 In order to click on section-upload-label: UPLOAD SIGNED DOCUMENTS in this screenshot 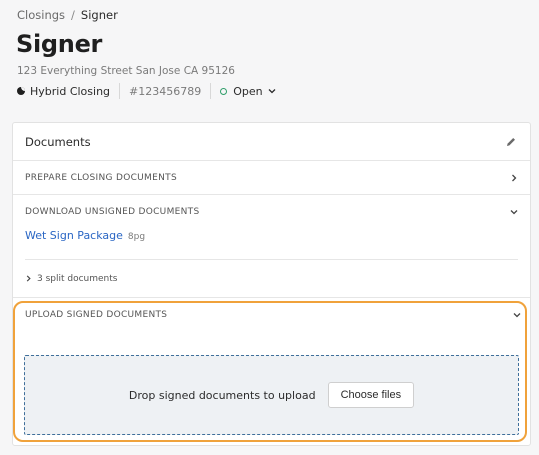, I will do `click(96, 315)`.